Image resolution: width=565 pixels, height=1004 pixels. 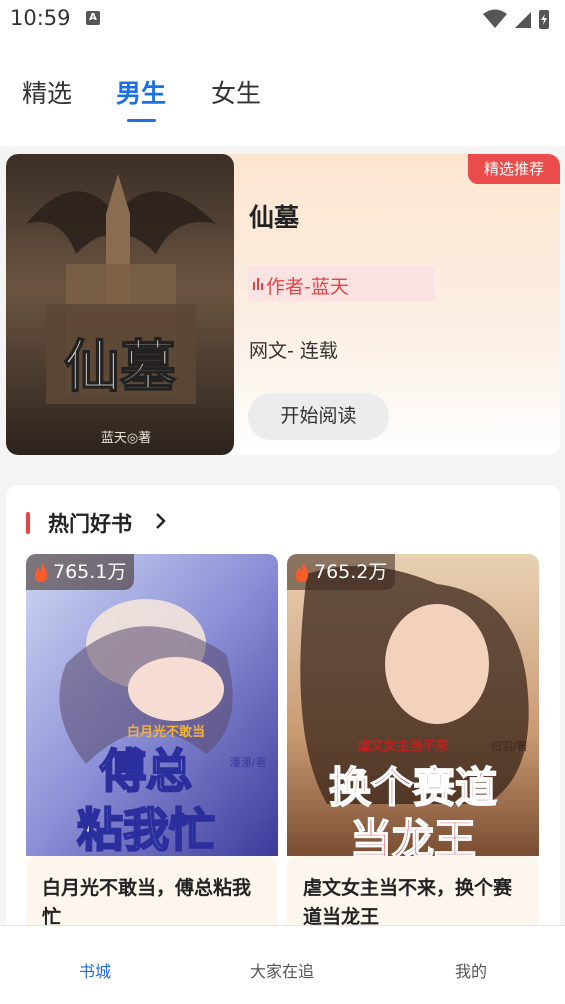 I want to click on tab-female: 女生, so click(x=236, y=92).